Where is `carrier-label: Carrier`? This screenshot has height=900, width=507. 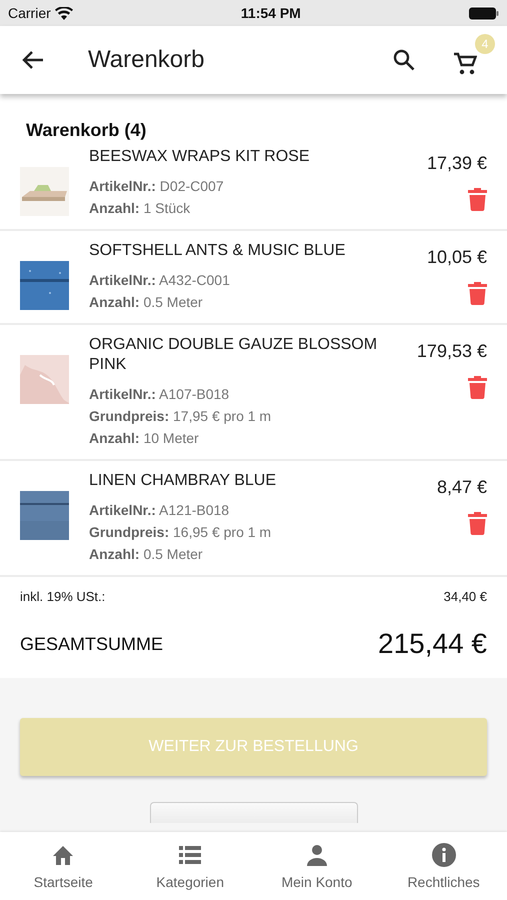
carrier-label: Carrier is located at coordinates (29, 13).